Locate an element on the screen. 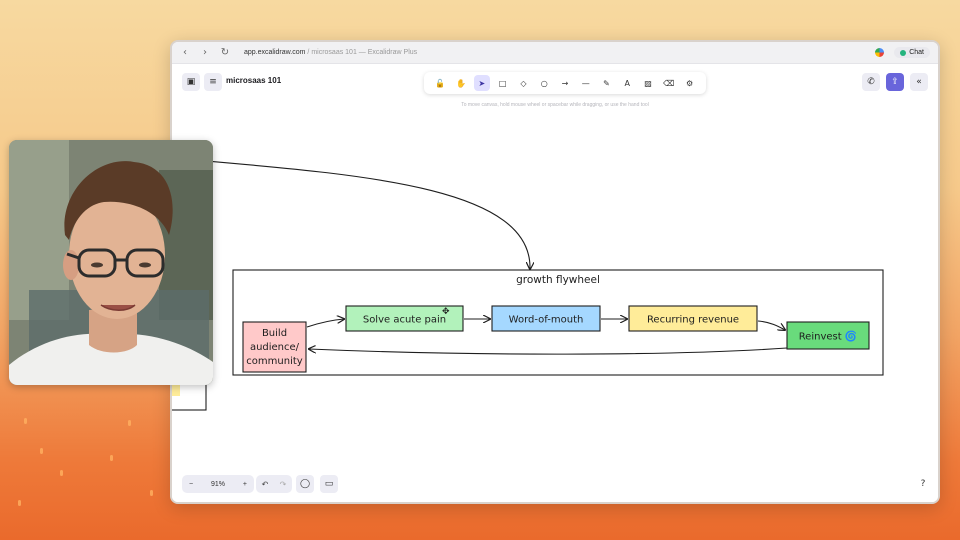 The width and height of the screenshot is (960, 540). library-toggle-icon: ▣ is located at coordinates (191, 82).